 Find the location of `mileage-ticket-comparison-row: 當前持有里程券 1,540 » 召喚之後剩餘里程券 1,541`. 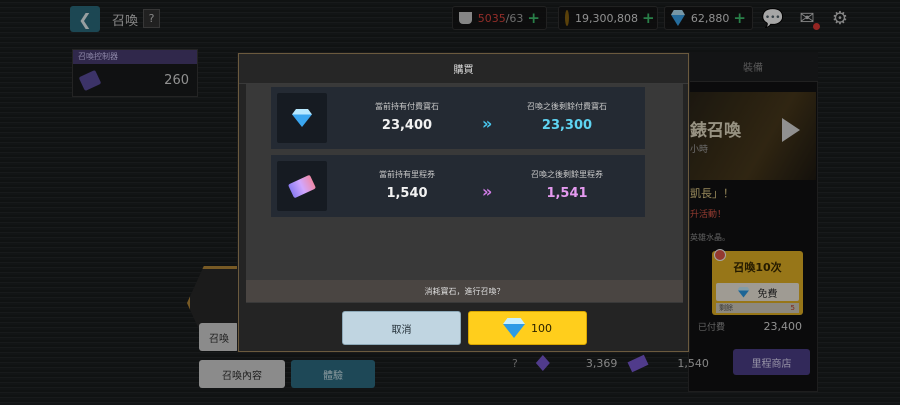

mileage-ticket-comparison-row: 當前持有里程券 1,540 » 召喚之後剩餘里程券 1,541 is located at coordinates (458, 186).